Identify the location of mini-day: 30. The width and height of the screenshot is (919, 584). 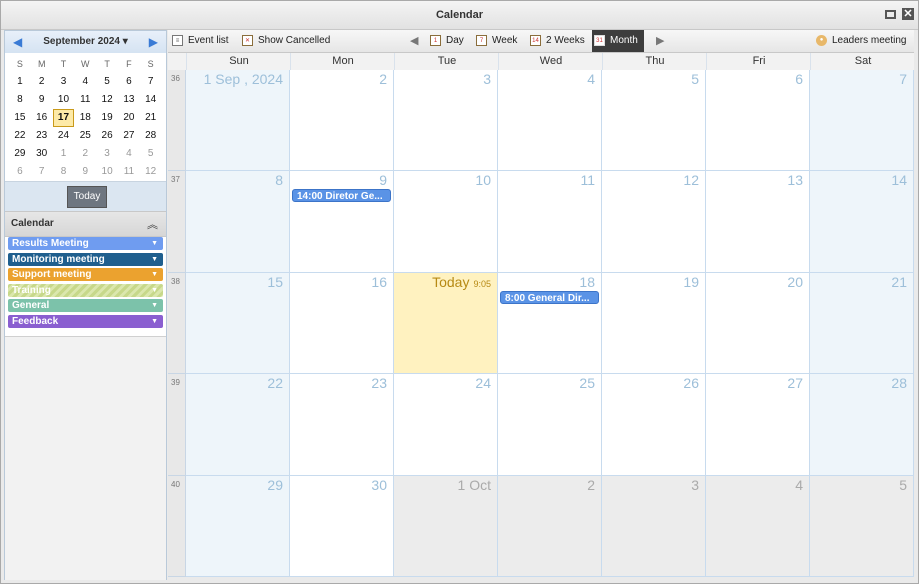
(42, 154).